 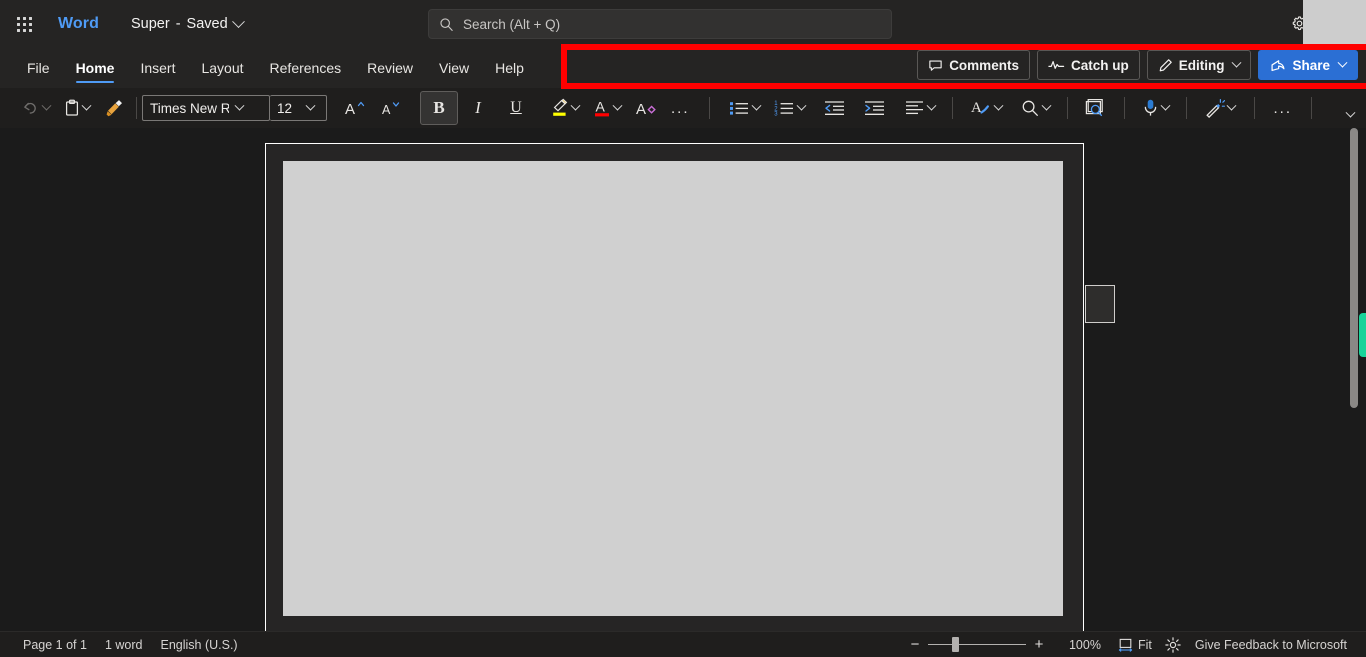 I want to click on bold-button: B, so click(x=439, y=108).